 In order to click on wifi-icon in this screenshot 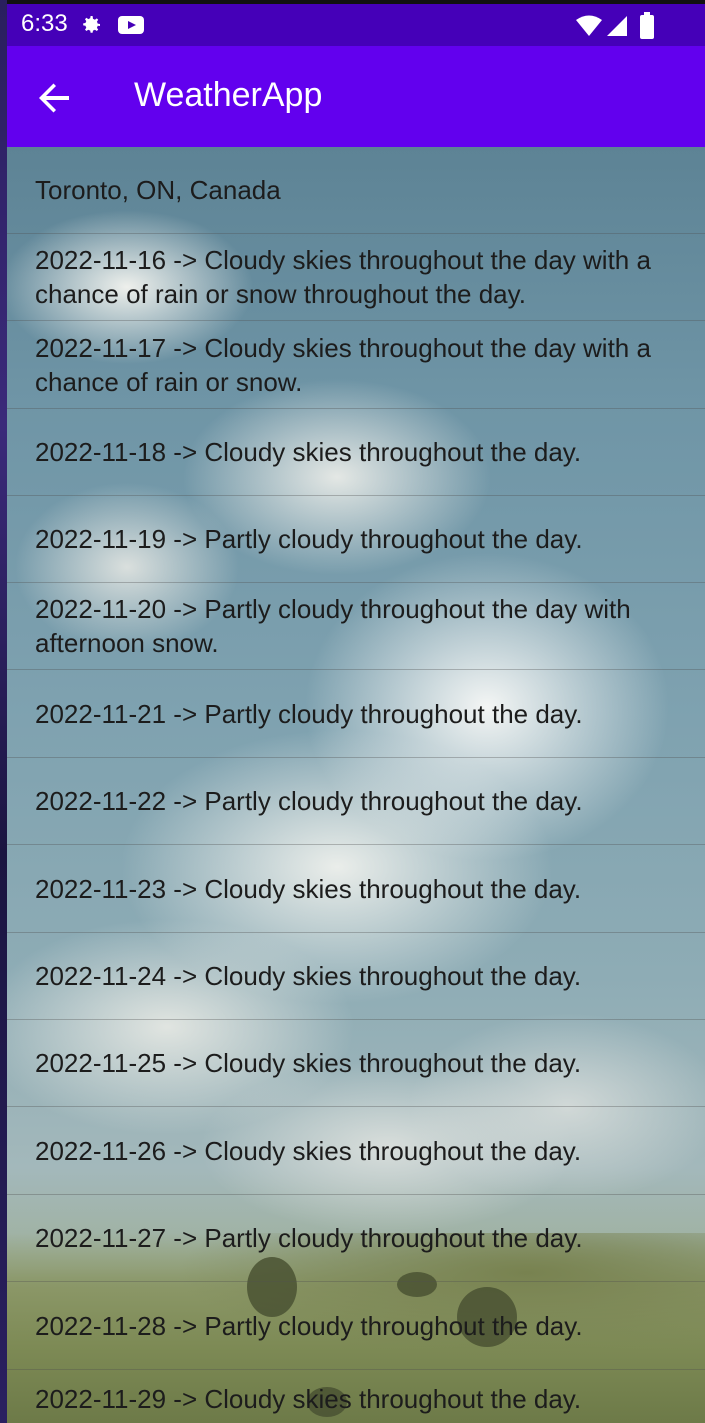, I will do `click(589, 28)`.